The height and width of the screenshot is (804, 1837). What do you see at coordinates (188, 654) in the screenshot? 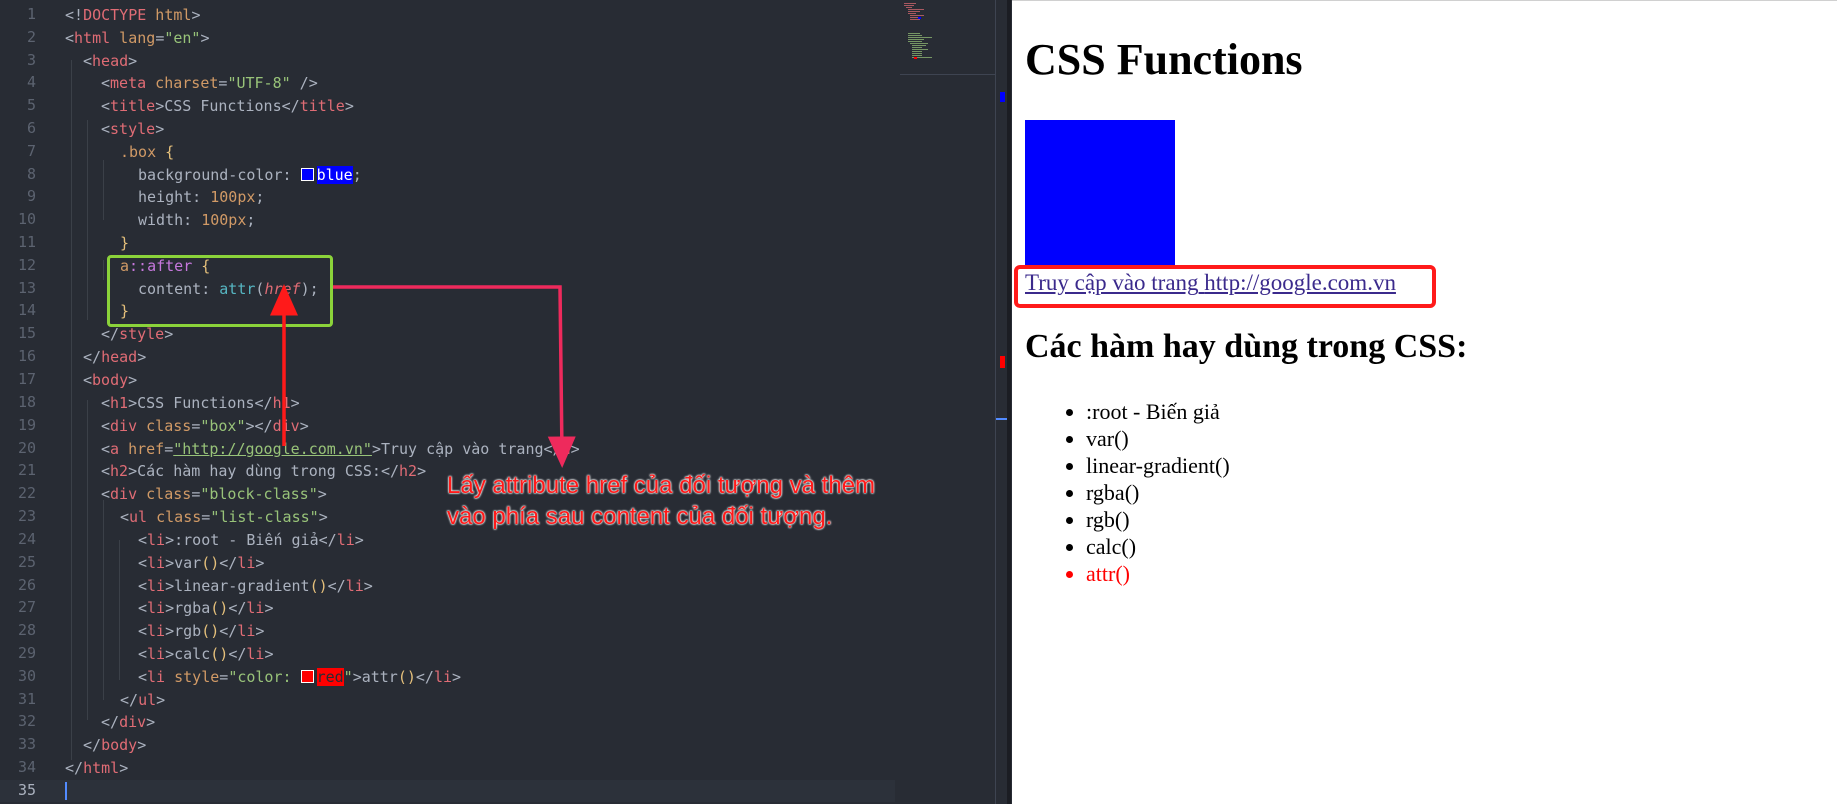
I see `text-content: >calc` at bounding box center [188, 654].